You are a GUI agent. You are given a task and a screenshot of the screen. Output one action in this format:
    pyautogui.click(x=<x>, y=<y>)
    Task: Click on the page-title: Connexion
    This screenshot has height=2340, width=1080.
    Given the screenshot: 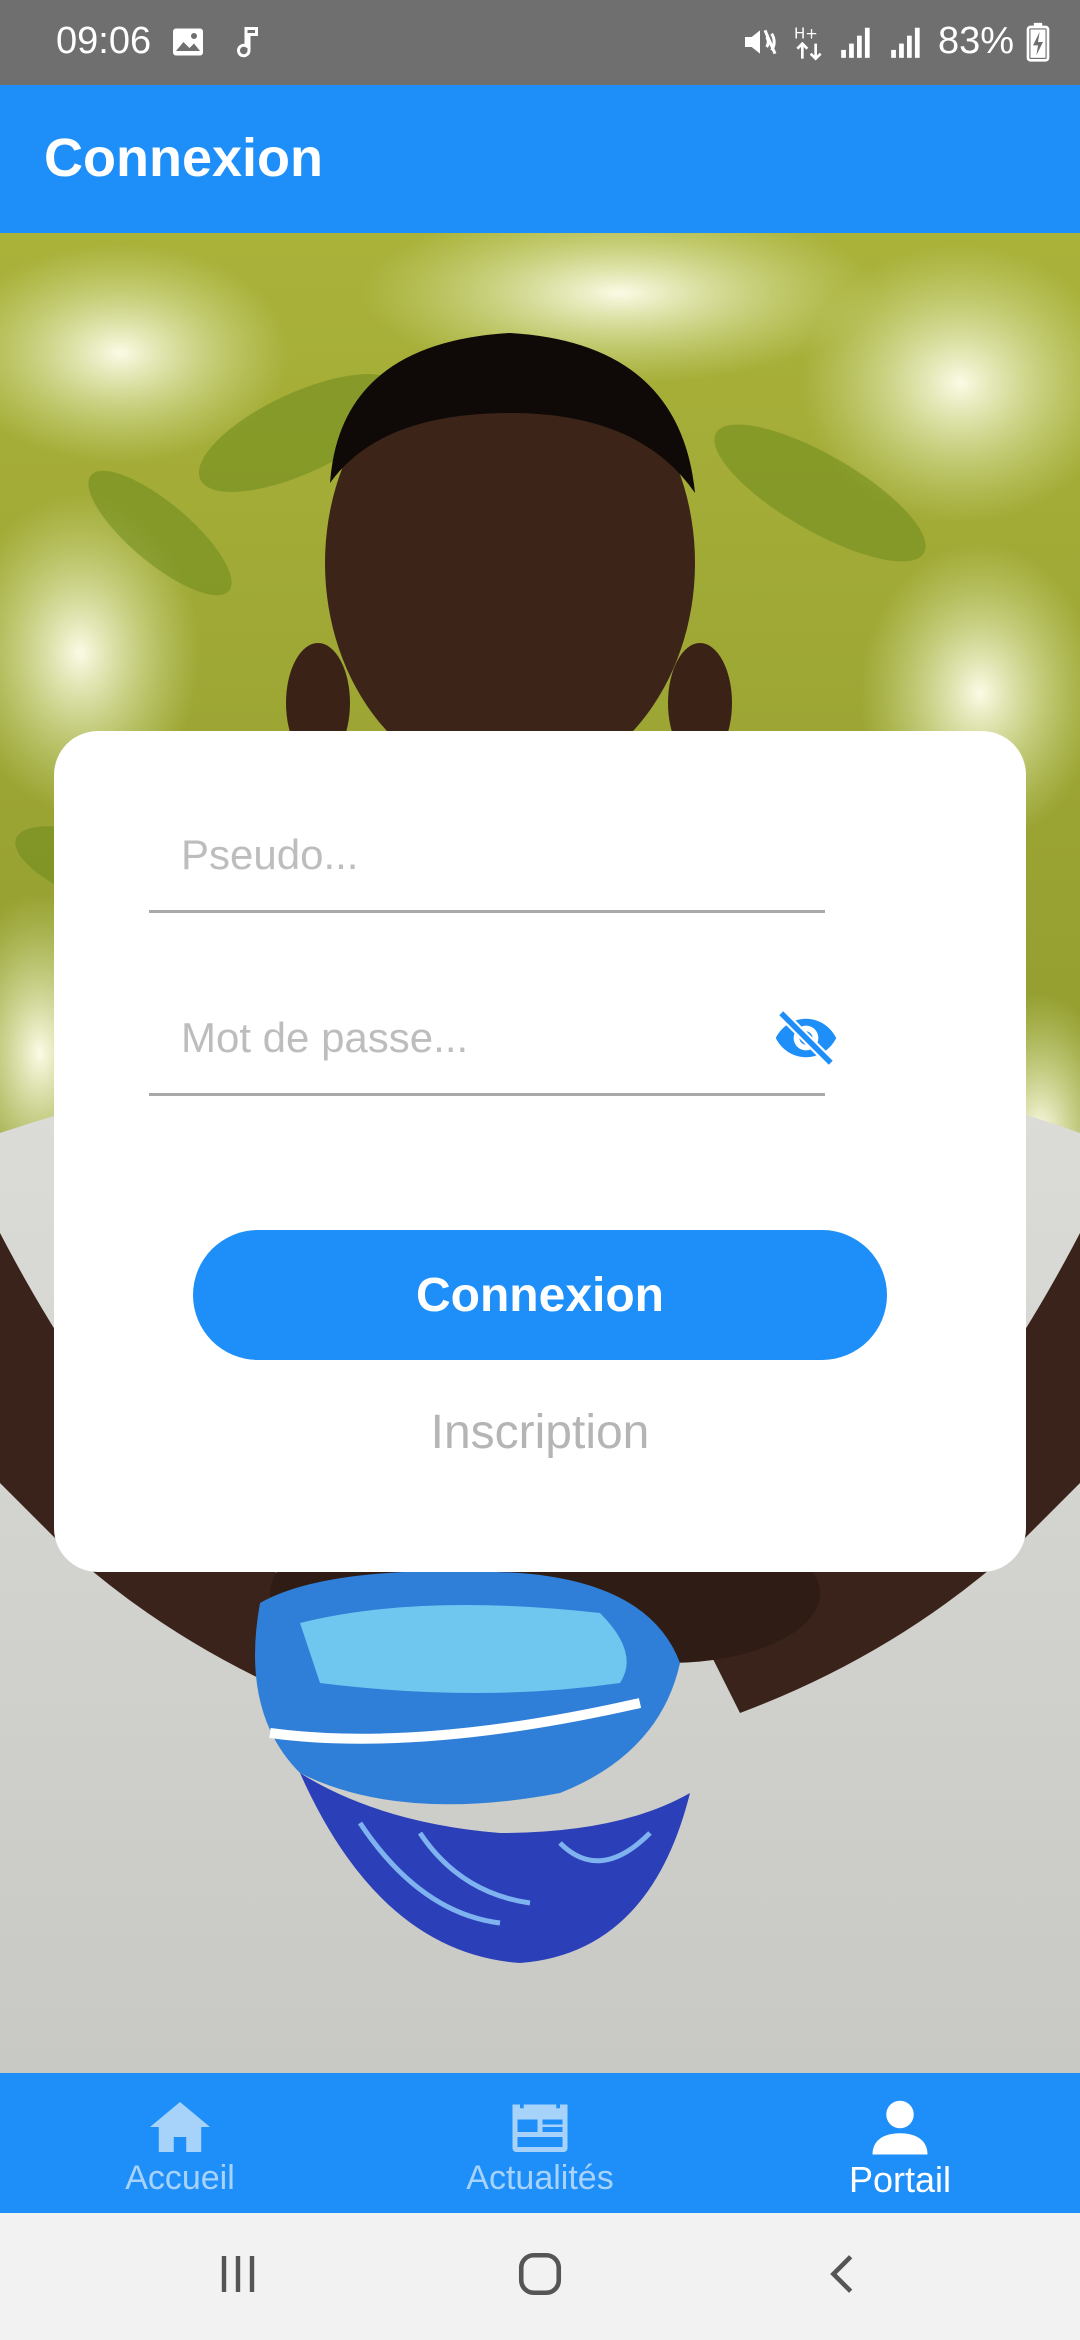 What is the action you would take?
    pyautogui.click(x=183, y=158)
    